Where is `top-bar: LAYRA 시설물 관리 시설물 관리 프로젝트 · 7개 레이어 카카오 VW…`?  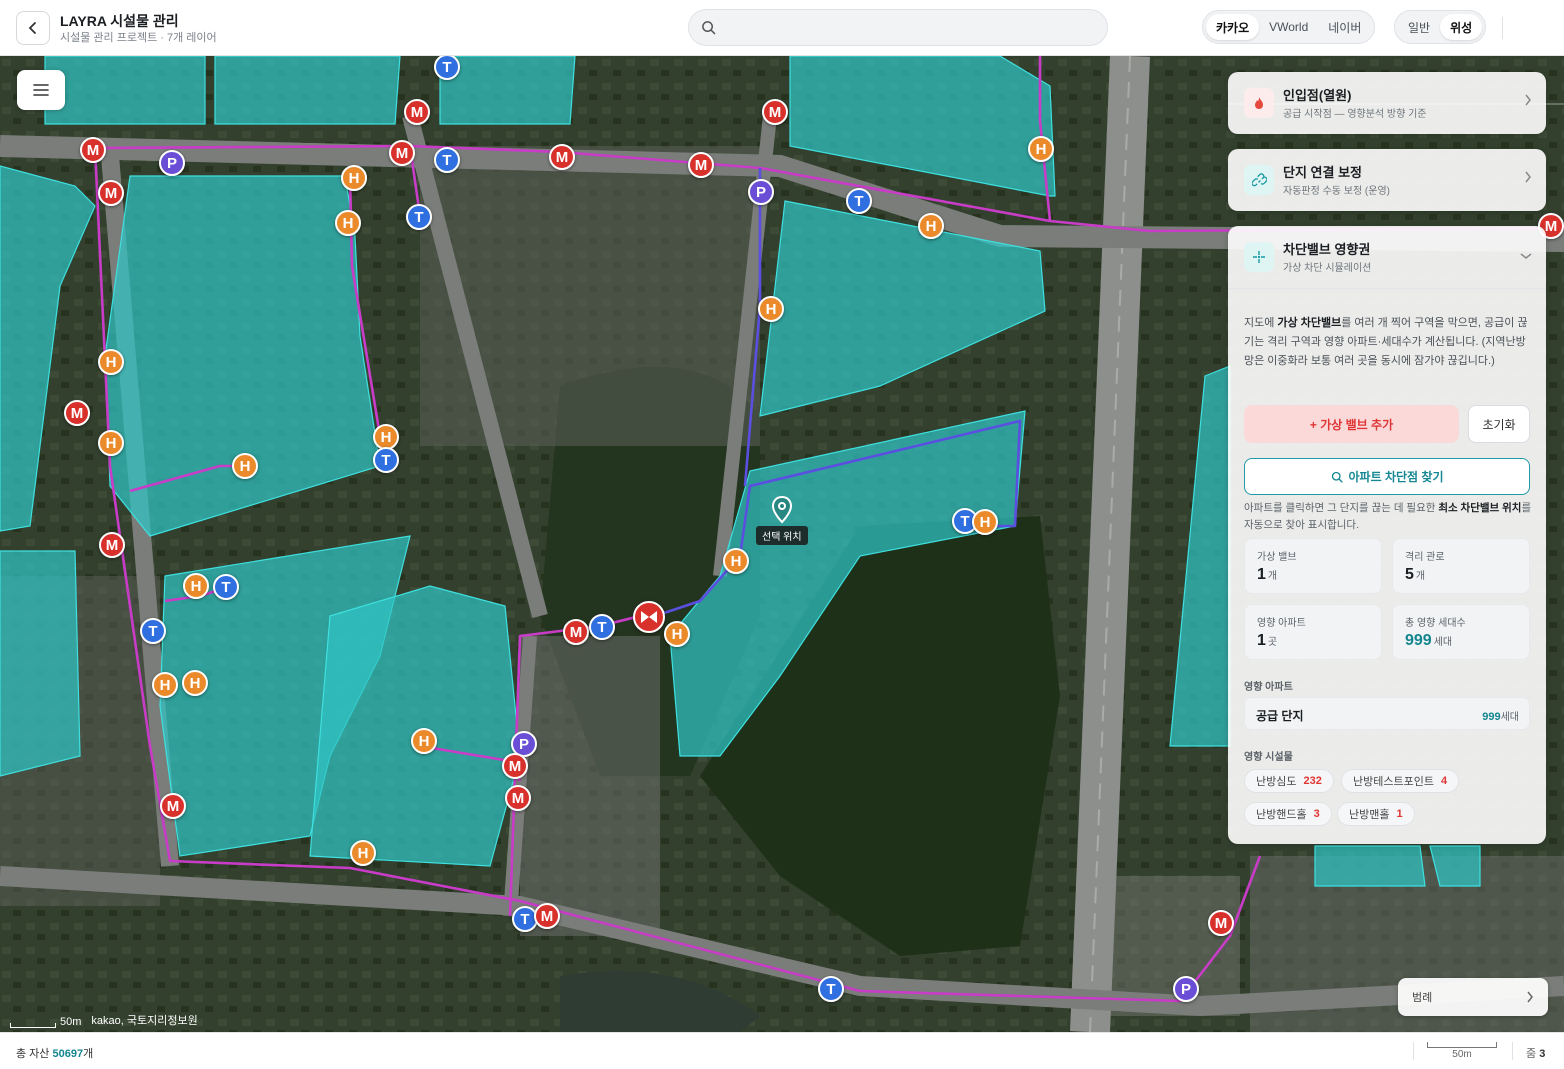
top-bar: LAYRA 시설물 관리 시설물 관리 프로젝트 · 7개 레이어 카카오 VW… is located at coordinates (782, 28).